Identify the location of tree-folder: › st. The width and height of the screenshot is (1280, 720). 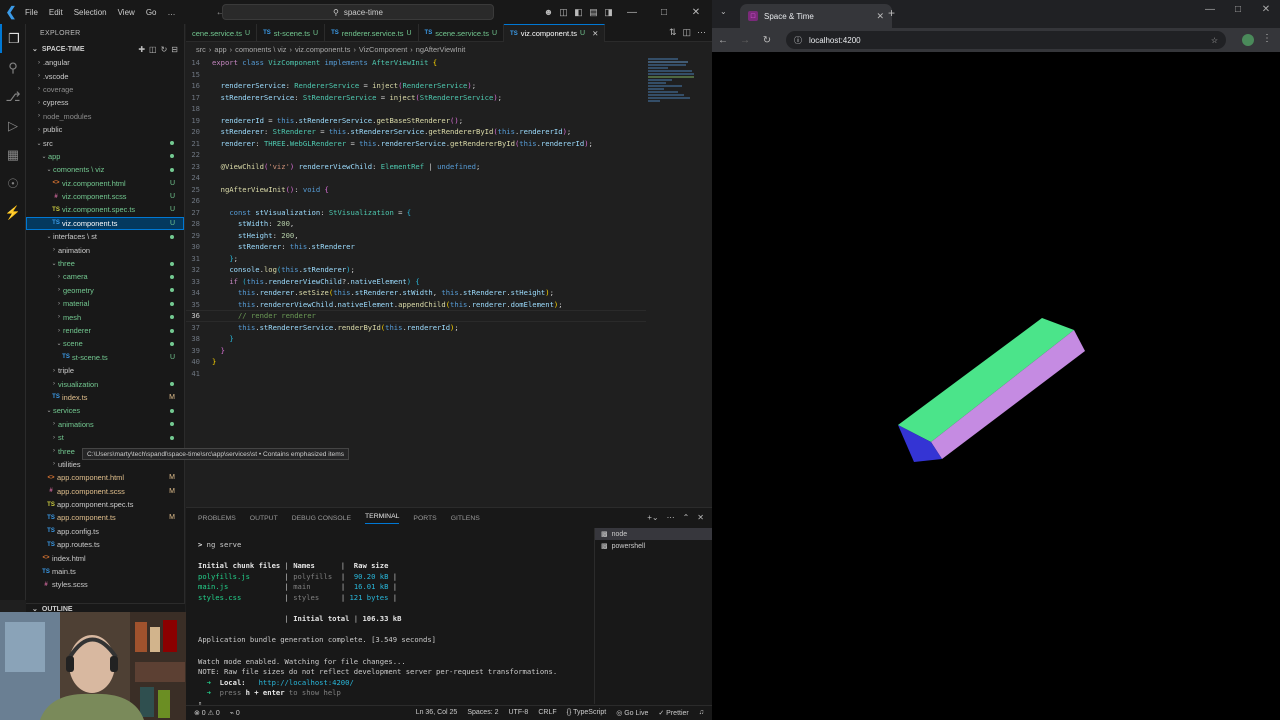
(105, 437).